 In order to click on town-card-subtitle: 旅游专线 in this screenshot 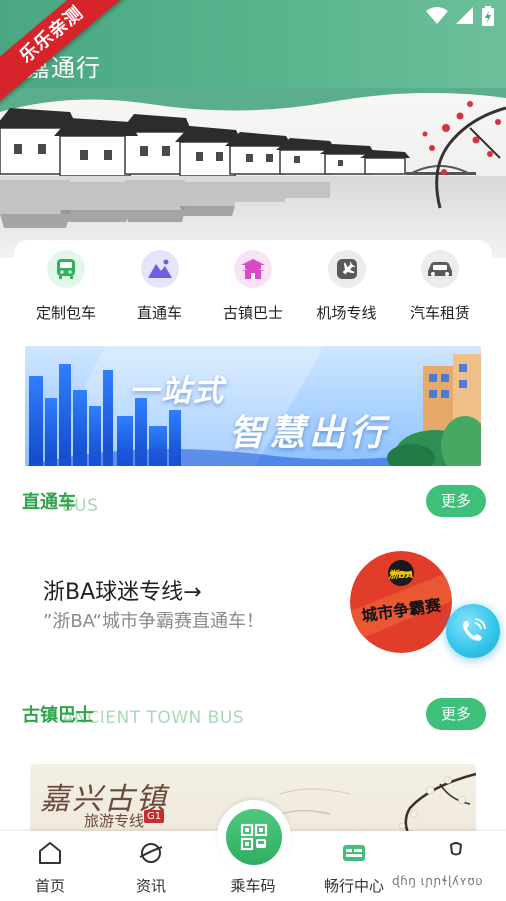, I will do `click(114, 821)`.